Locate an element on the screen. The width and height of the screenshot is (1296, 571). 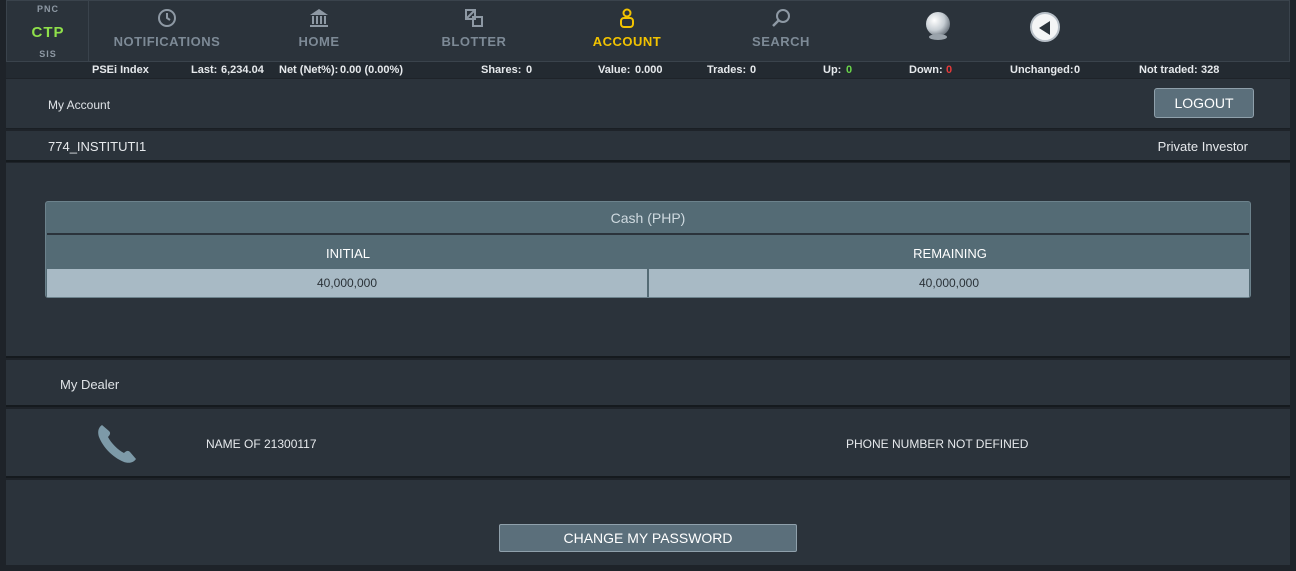
ticker-down: 0 is located at coordinates (949, 70).